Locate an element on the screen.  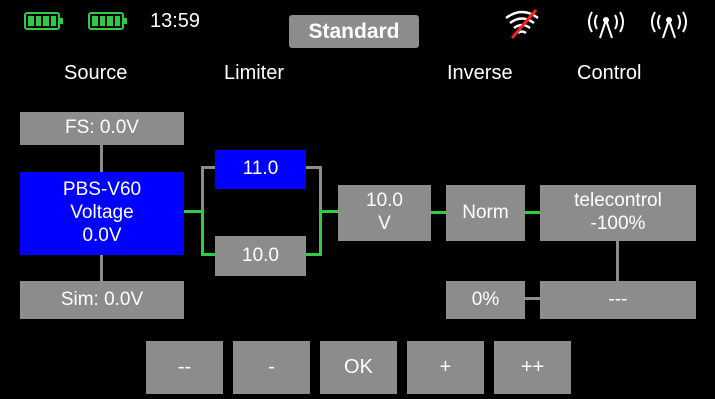
mode-label-box: Standard is located at coordinates (354, 31).